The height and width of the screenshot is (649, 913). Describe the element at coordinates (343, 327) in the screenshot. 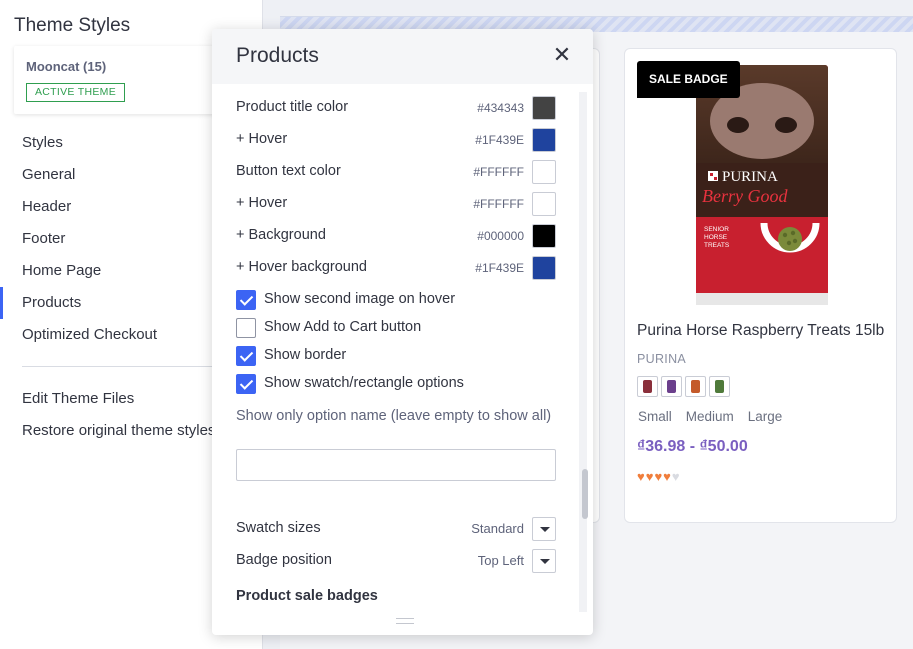

I see `checkbox-label: Show Add to Cart button` at that location.